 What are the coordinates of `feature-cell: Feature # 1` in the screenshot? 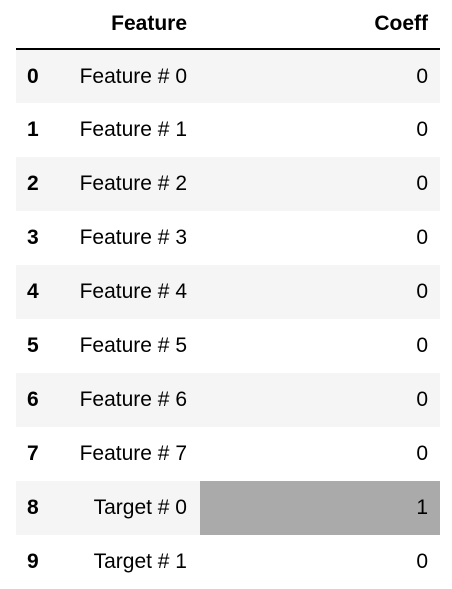 It's located at (130, 130).